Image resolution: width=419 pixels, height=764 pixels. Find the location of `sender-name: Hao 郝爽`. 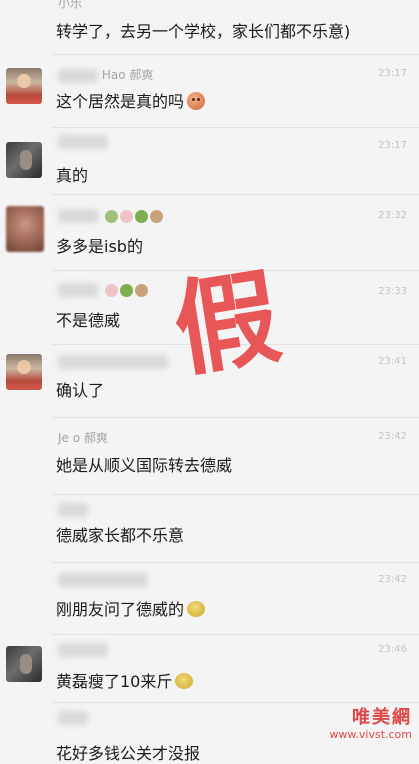

sender-name: Hao 郝爽 is located at coordinates (105, 74).